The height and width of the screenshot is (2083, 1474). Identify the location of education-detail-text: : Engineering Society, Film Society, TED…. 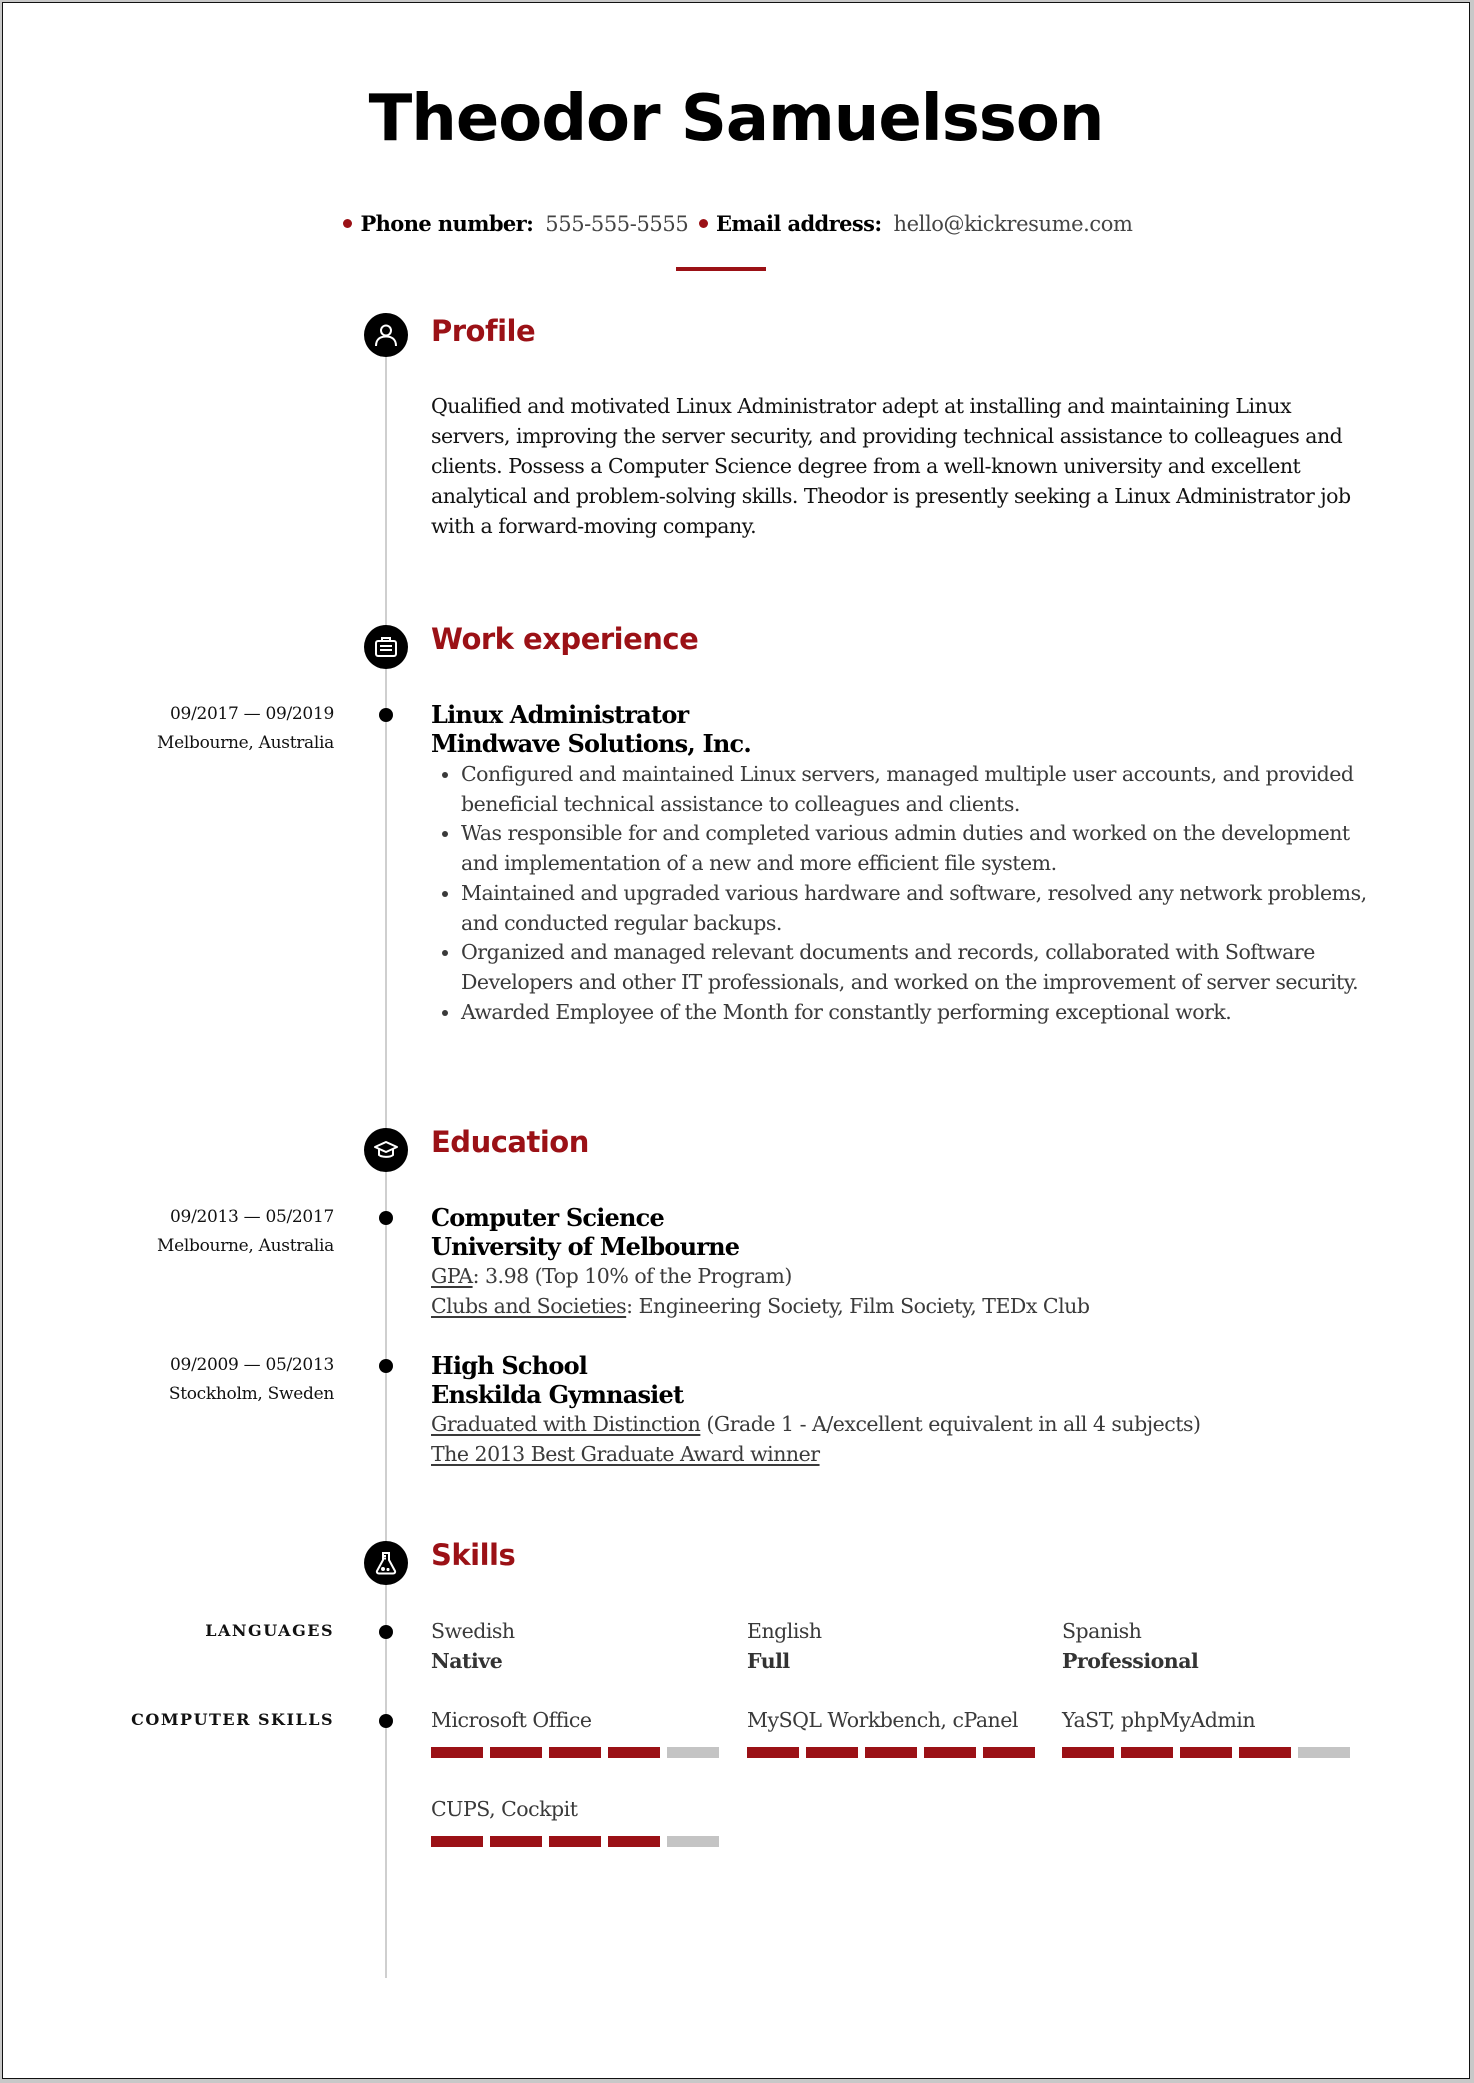
(858, 1306).